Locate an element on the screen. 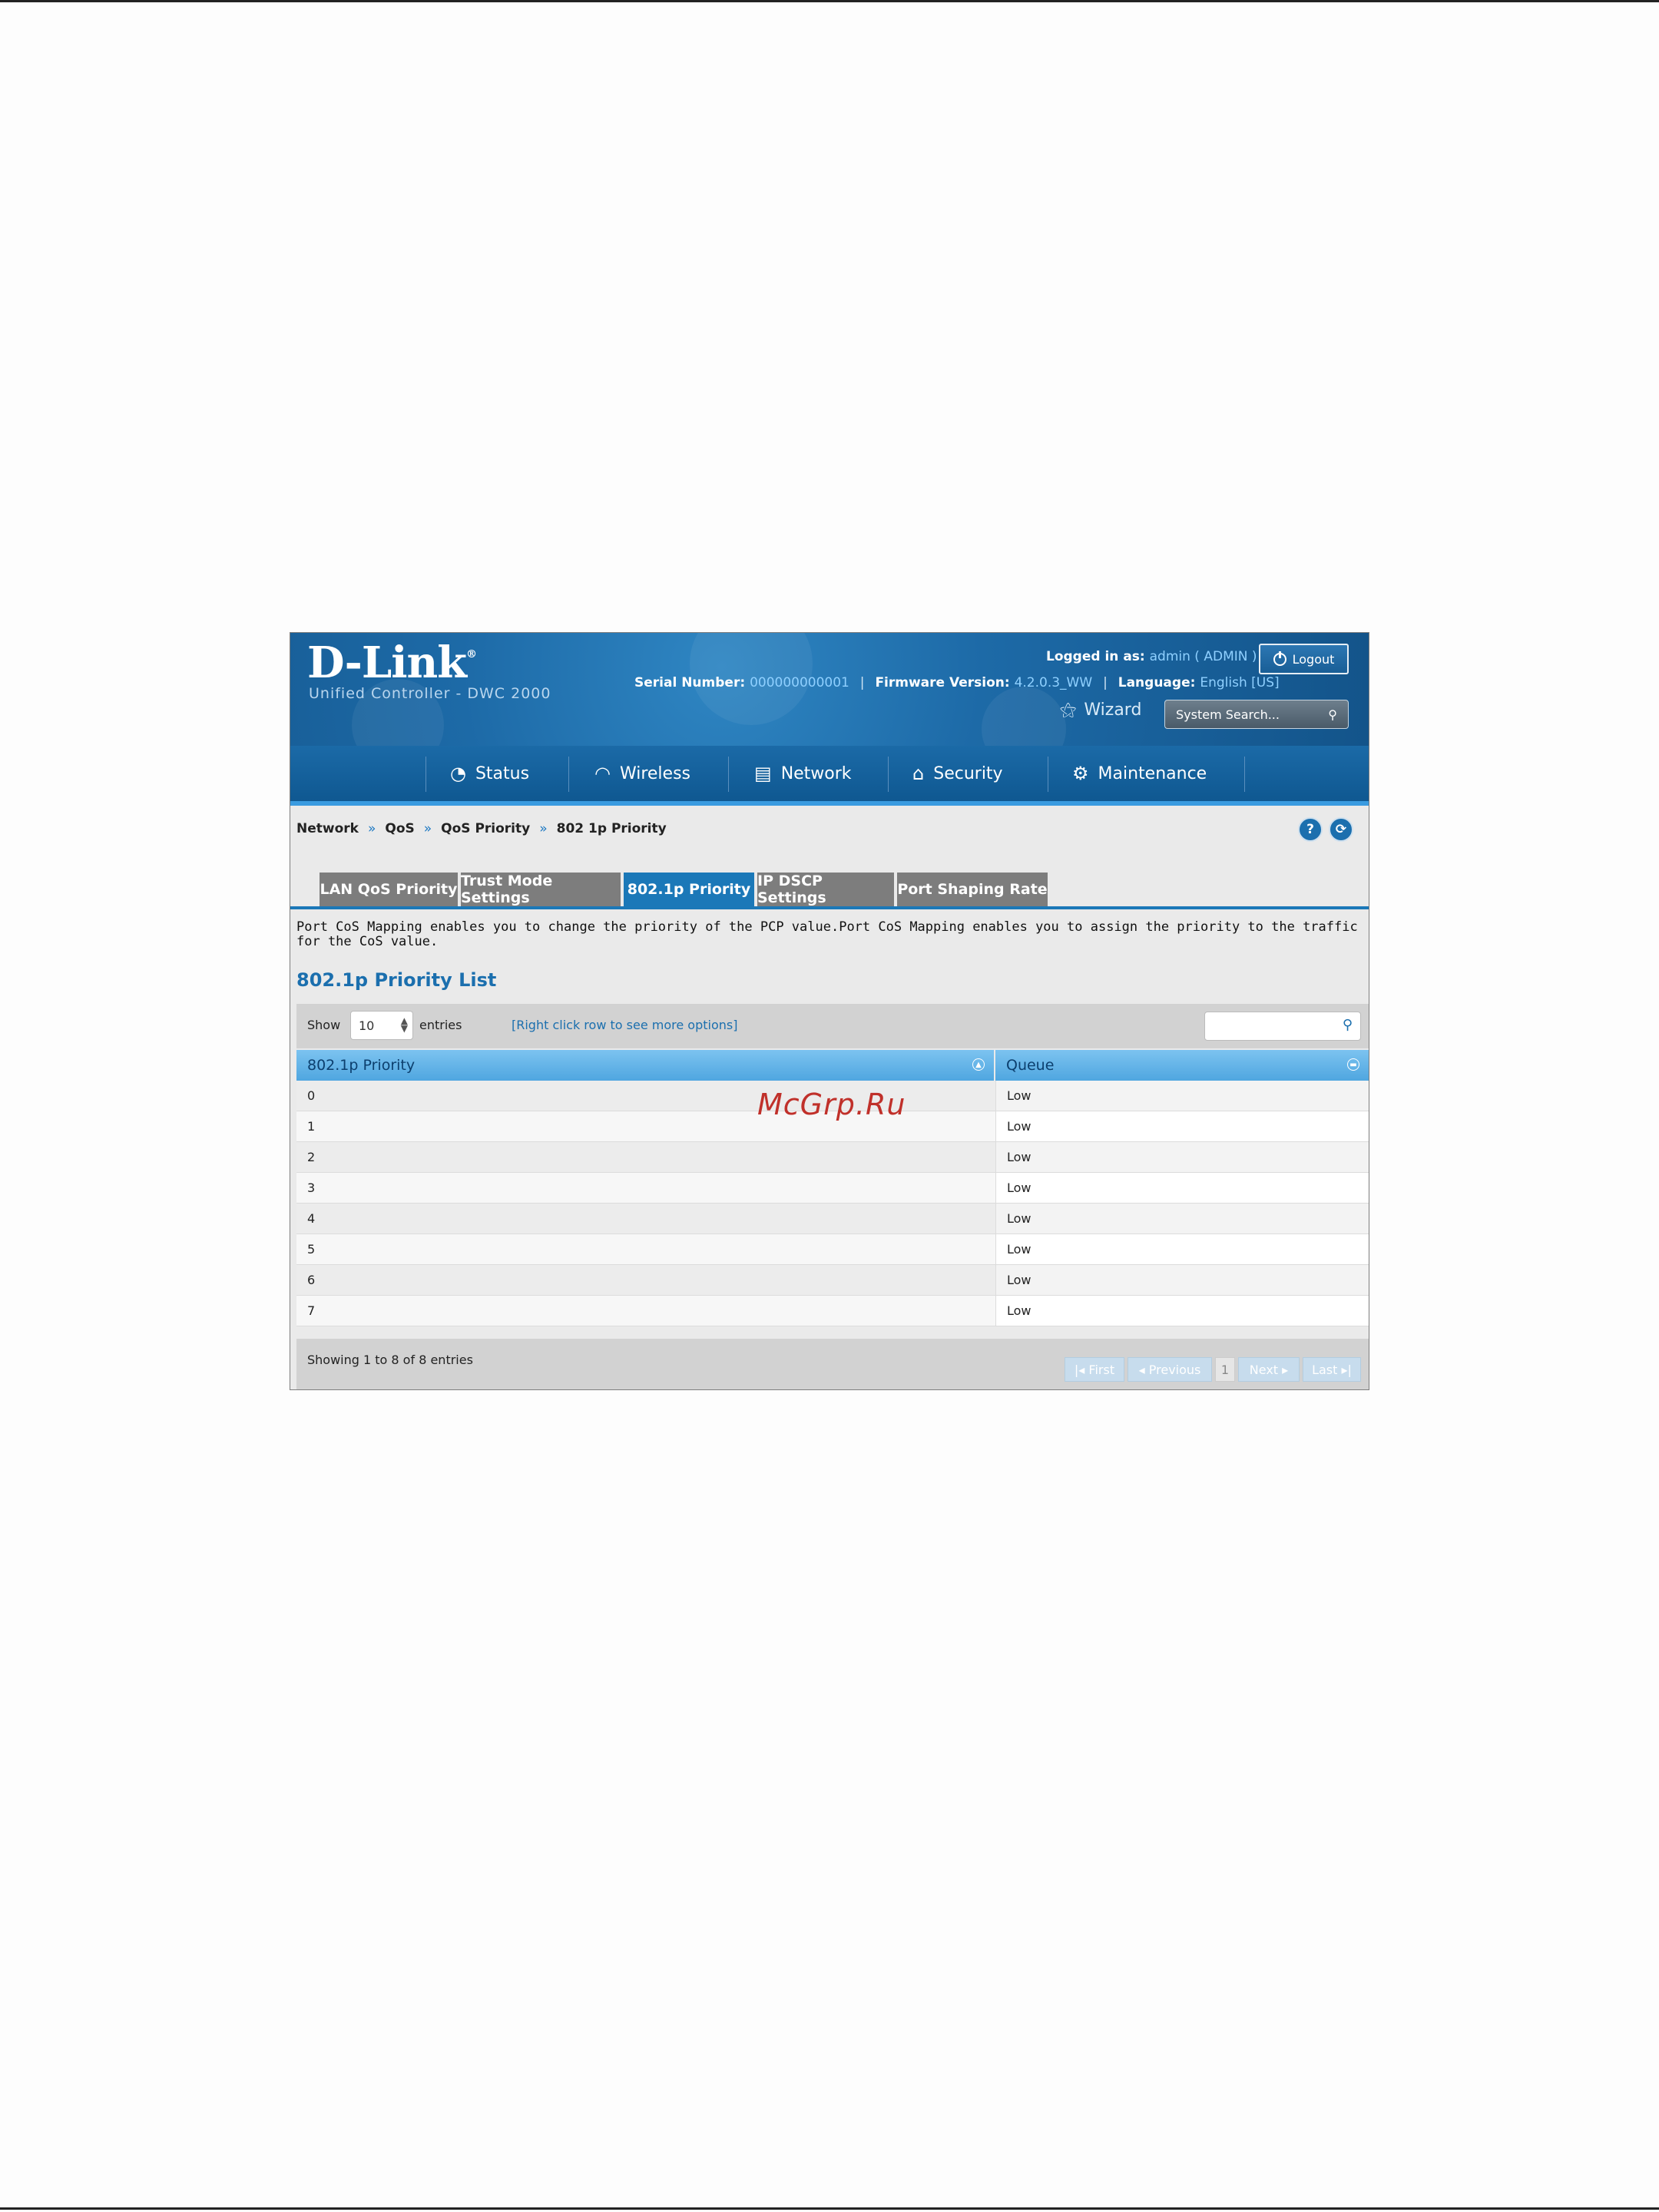  magic-wand-icon: ⚝ is located at coordinates (1069, 710).